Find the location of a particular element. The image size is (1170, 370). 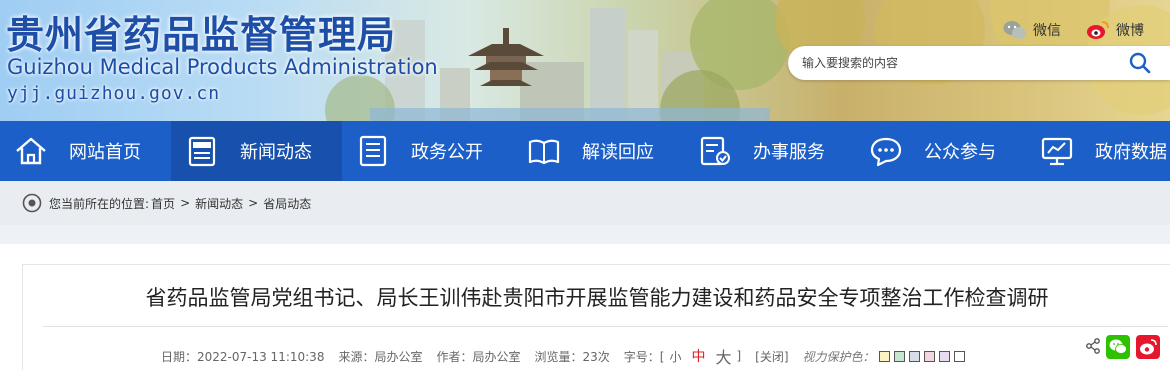

close-button: [关闭] is located at coordinates (771, 356).